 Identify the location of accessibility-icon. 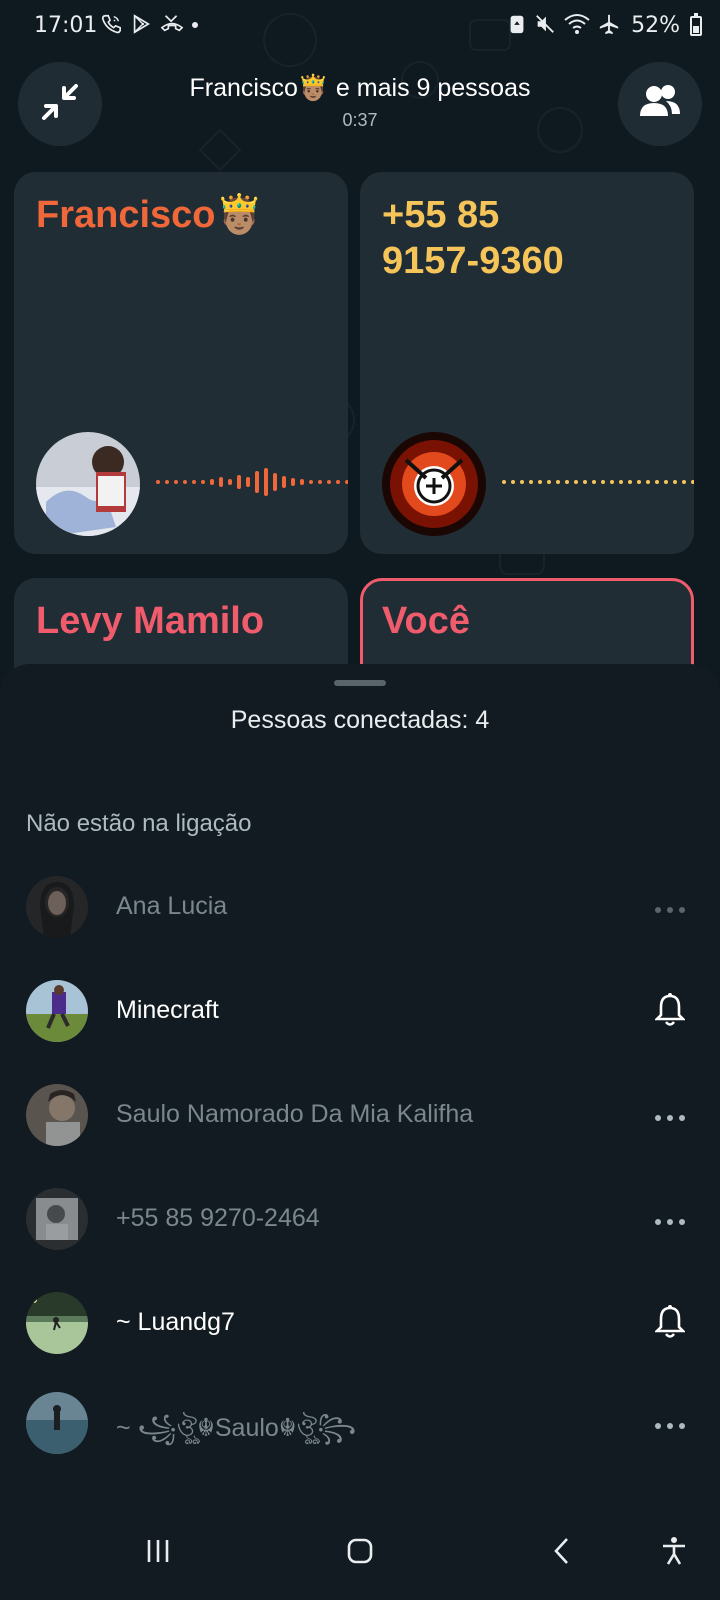
(674, 1553).